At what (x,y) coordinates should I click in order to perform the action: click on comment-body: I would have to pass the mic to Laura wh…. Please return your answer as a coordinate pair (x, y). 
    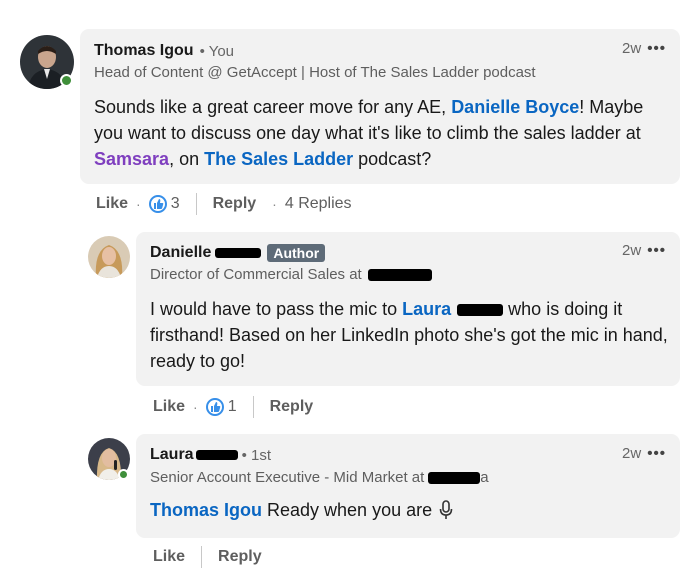
    Looking at the image, I should click on (410, 335).